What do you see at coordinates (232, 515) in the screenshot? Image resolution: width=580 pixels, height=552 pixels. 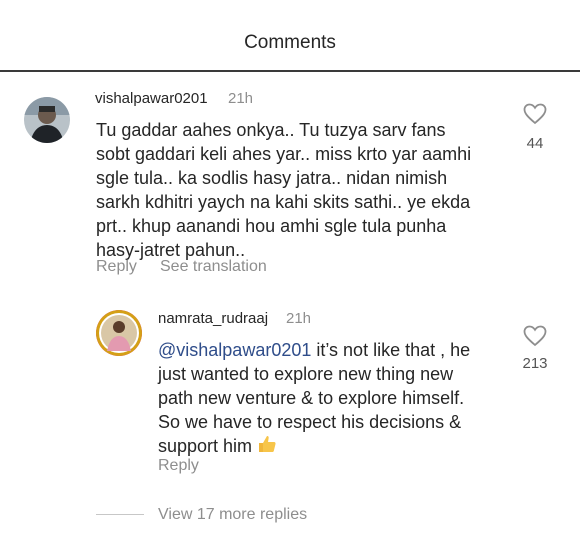 I see `view-more-replies-button: View 17 more replies` at bounding box center [232, 515].